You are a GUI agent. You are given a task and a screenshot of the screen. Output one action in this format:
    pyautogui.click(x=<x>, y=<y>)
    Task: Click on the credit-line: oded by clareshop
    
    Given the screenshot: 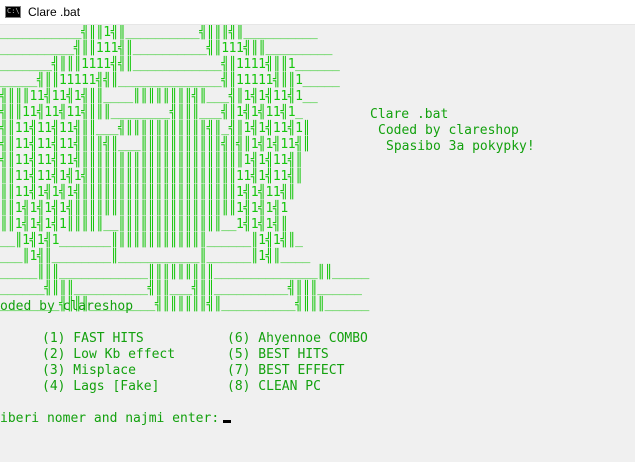 What is the action you would take?
    pyautogui.click(x=67, y=306)
    